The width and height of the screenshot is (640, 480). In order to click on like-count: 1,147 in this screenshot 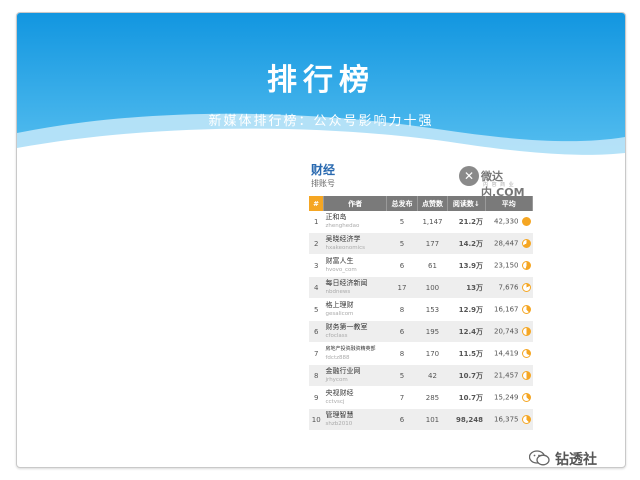, I will do `click(432, 222)`.